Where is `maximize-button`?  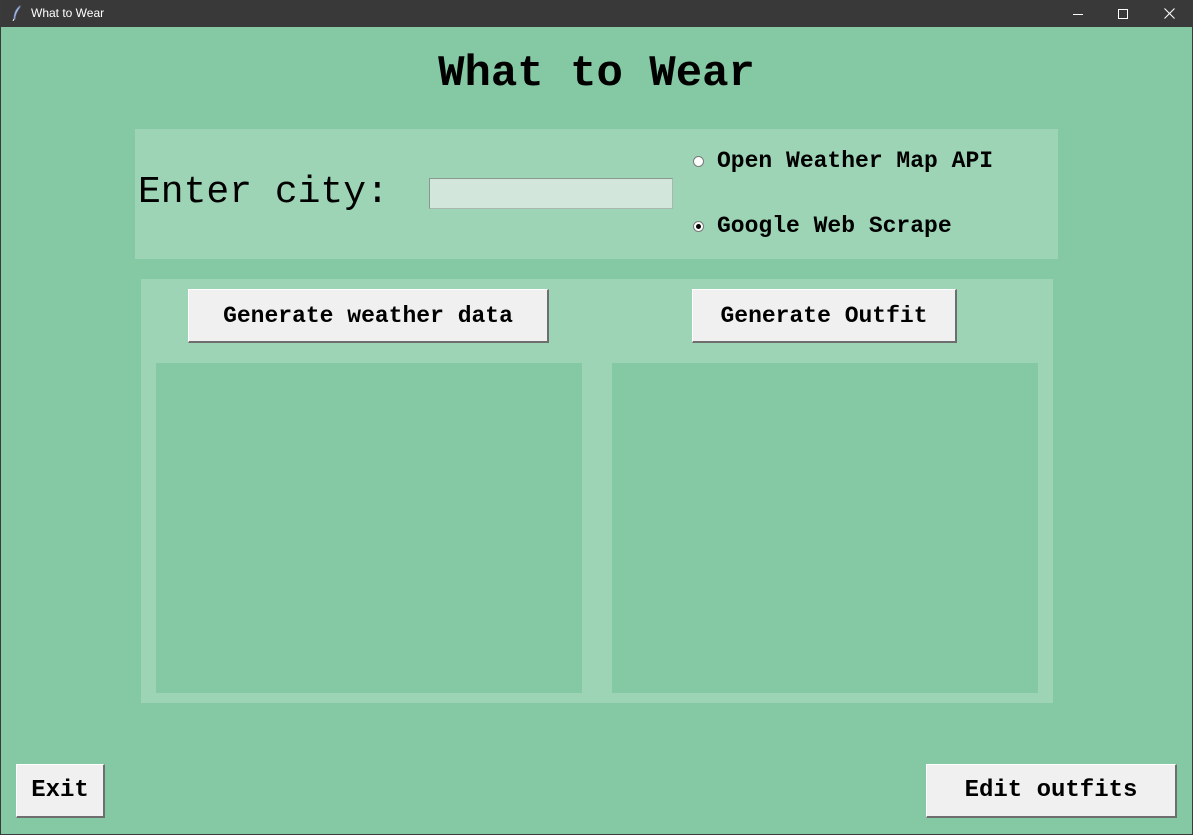 maximize-button is located at coordinates (1123, 13).